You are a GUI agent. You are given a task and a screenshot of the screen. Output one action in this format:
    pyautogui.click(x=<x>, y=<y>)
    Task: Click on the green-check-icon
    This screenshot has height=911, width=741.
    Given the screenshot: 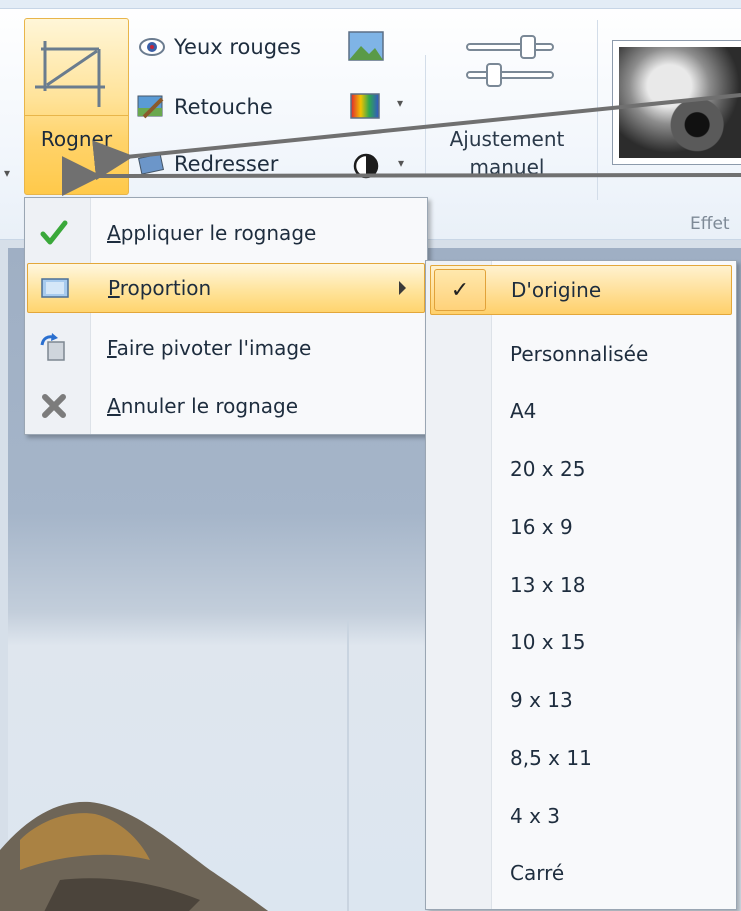 What is the action you would take?
    pyautogui.click(x=54, y=233)
    